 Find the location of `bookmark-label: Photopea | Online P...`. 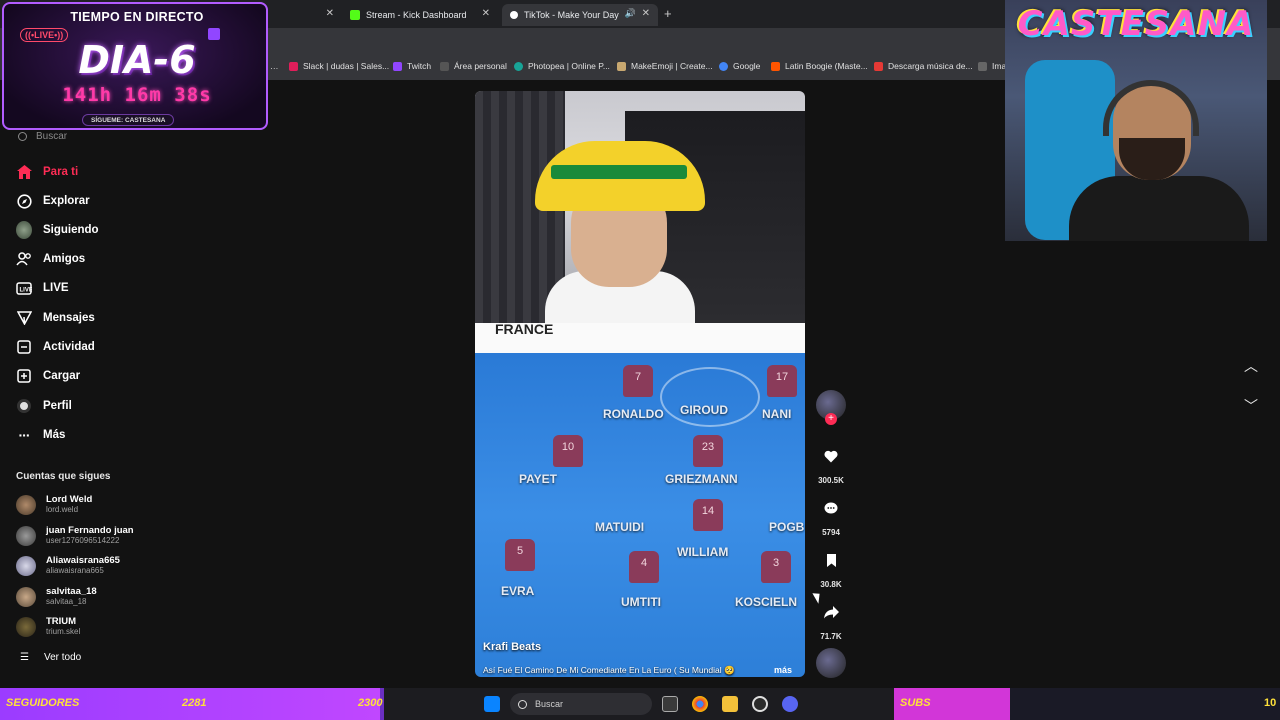

bookmark-label: Photopea | Online P... is located at coordinates (569, 66).